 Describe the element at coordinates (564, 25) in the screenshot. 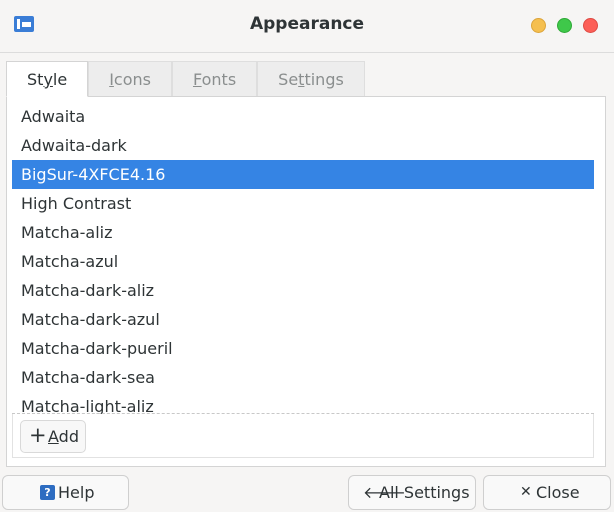

I see `maximize-button` at that location.